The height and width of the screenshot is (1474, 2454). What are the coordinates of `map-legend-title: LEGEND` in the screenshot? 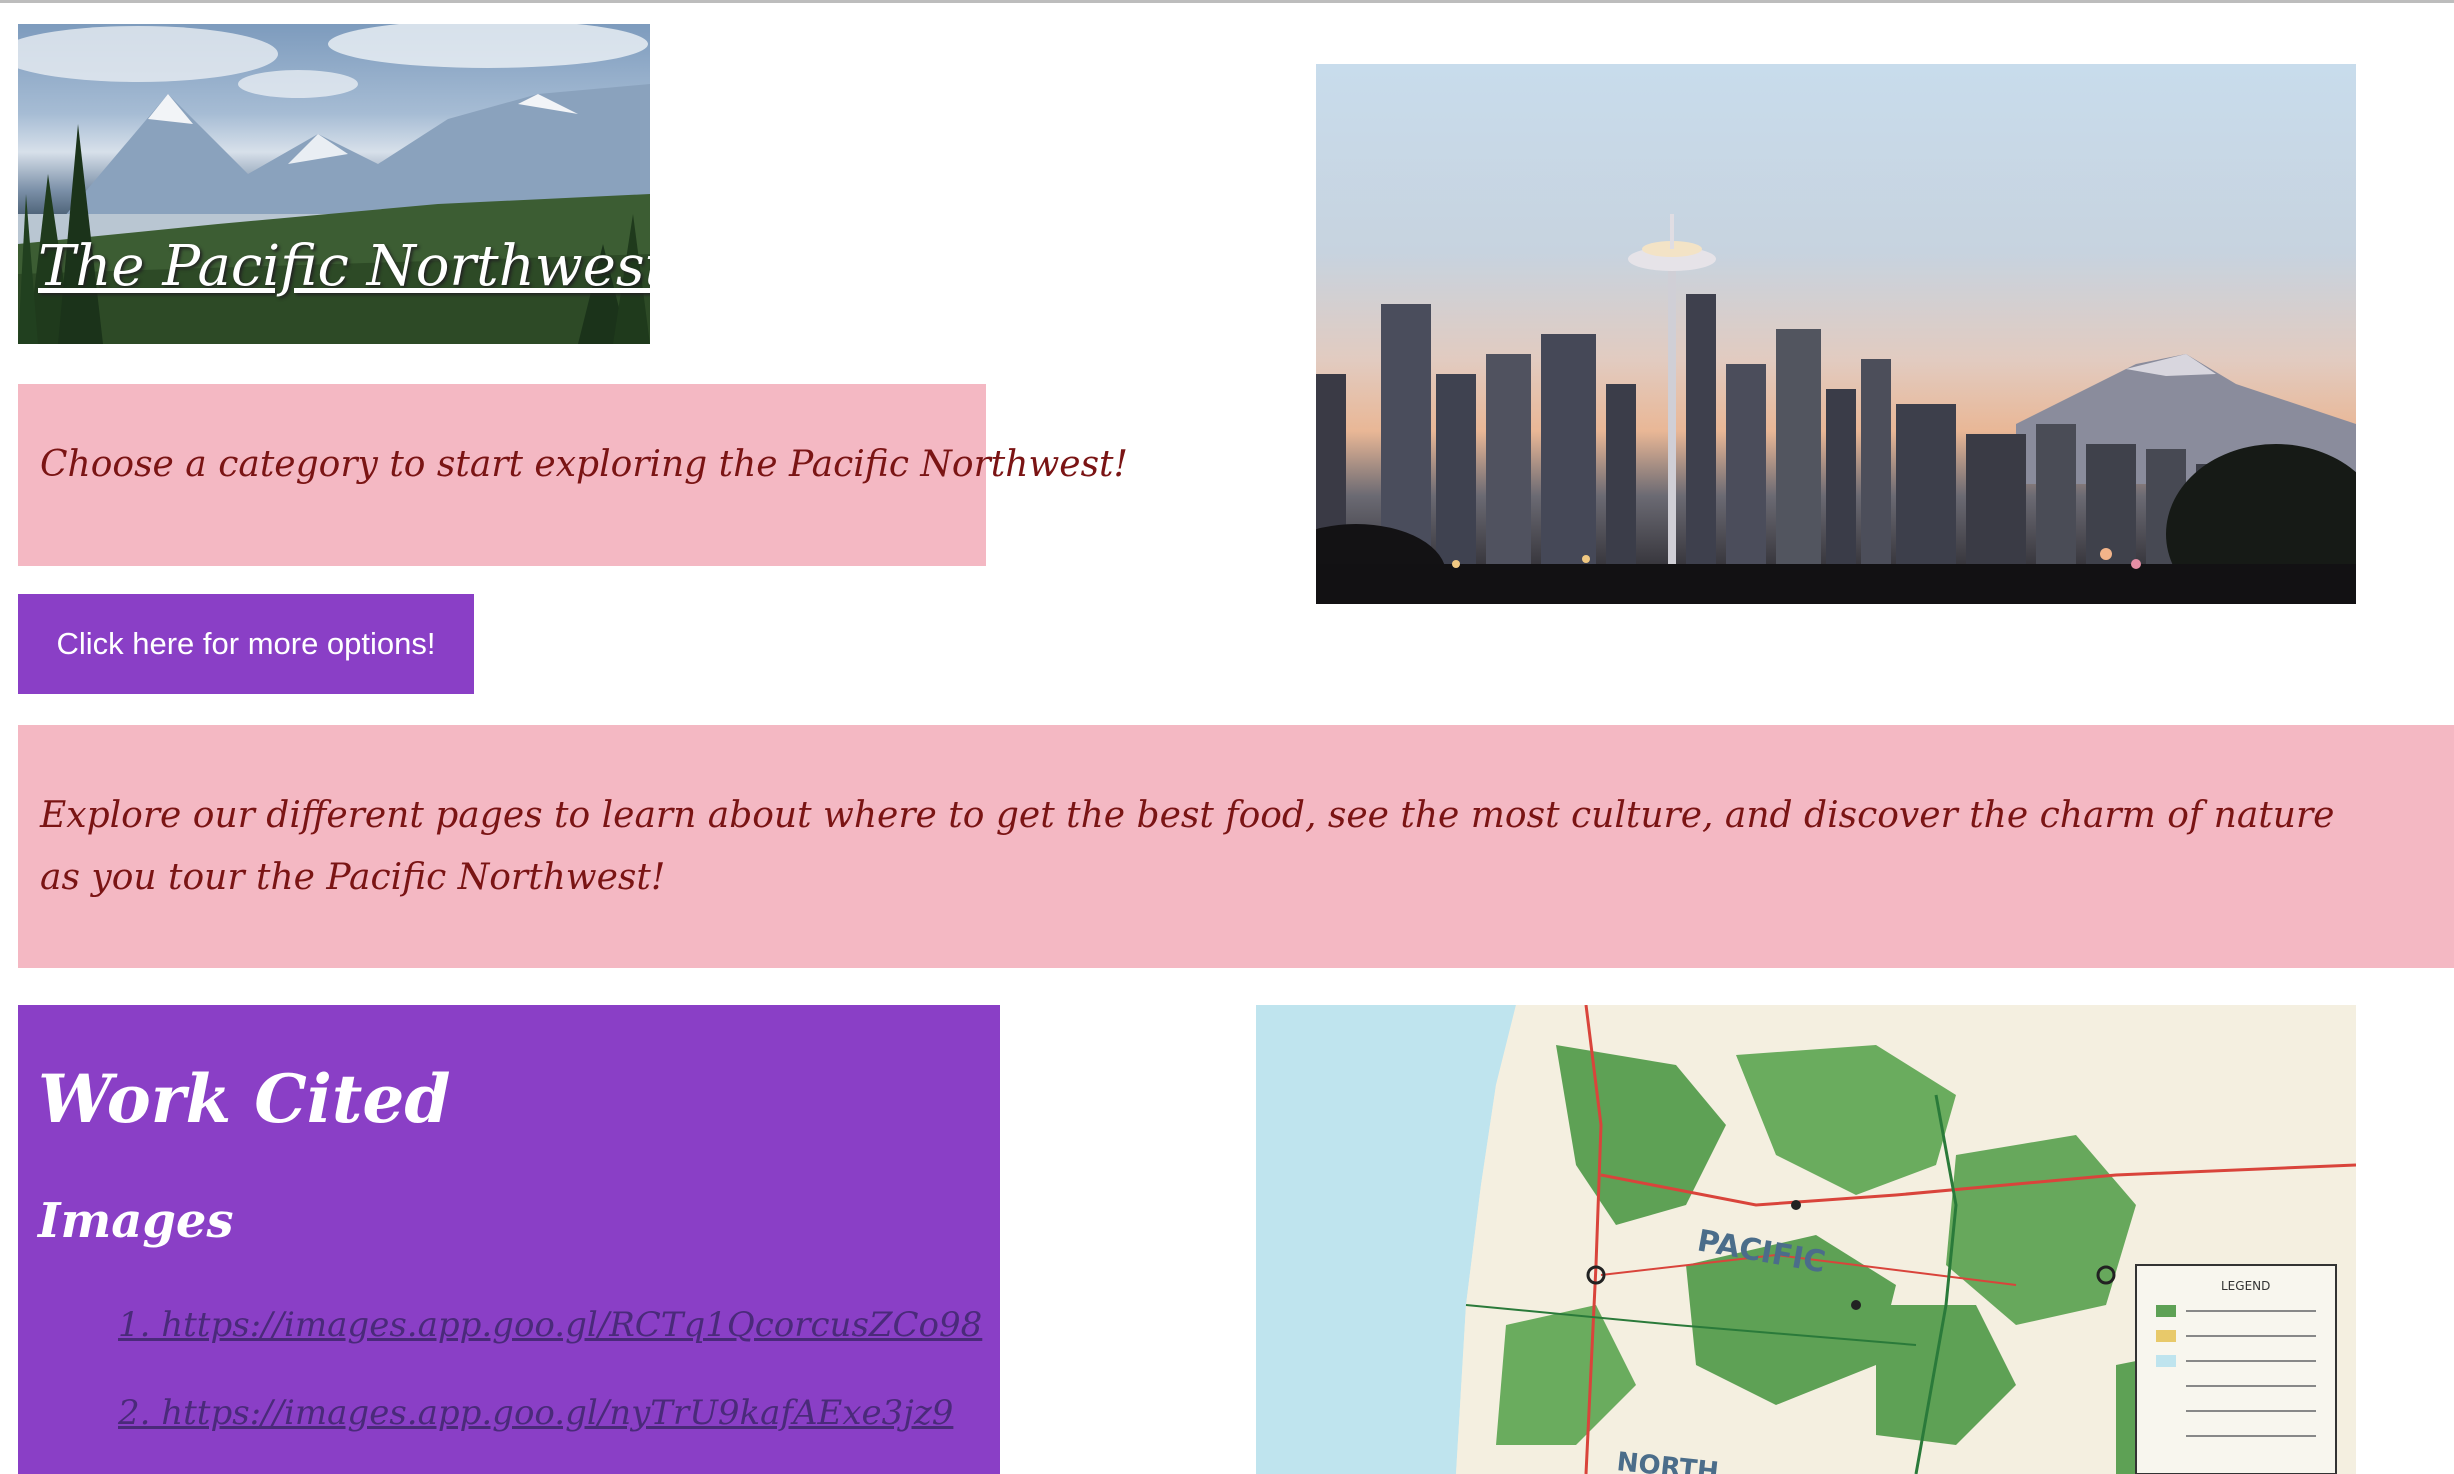 It's located at (2245, 1286).